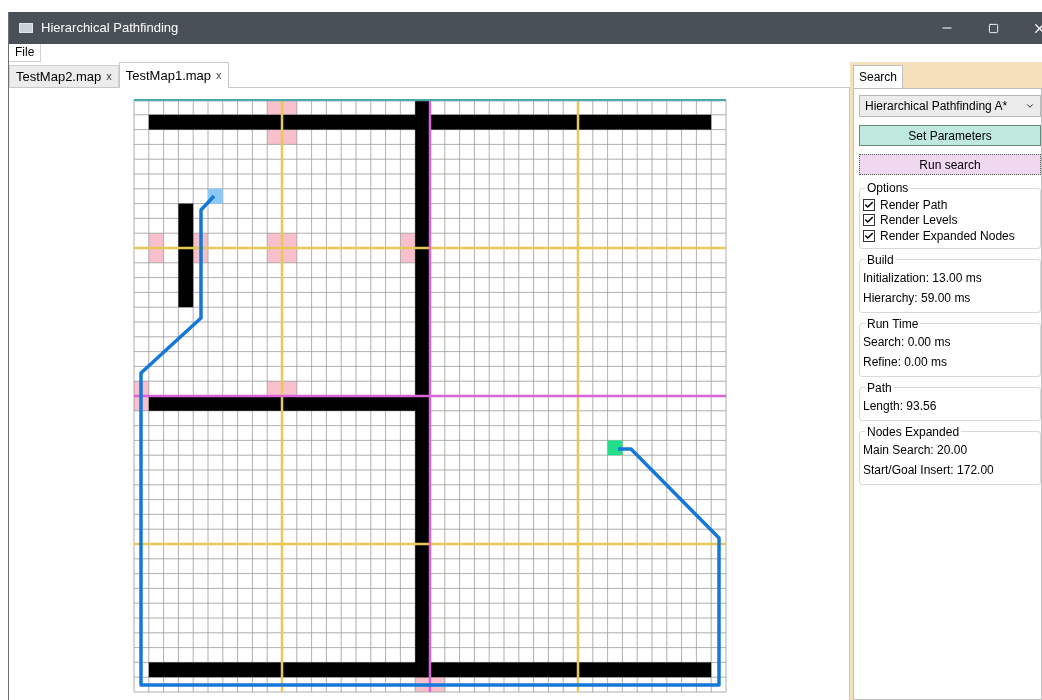  Describe the element at coordinates (878, 76) in the screenshot. I see `panel-tab: Search` at that location.